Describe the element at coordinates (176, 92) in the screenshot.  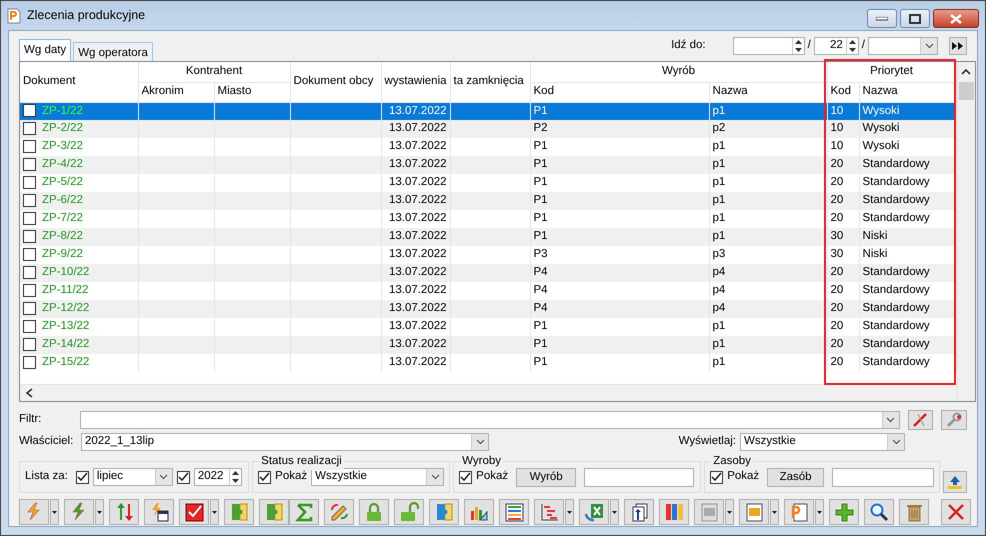
I see `column-header: Akronim` at that location.